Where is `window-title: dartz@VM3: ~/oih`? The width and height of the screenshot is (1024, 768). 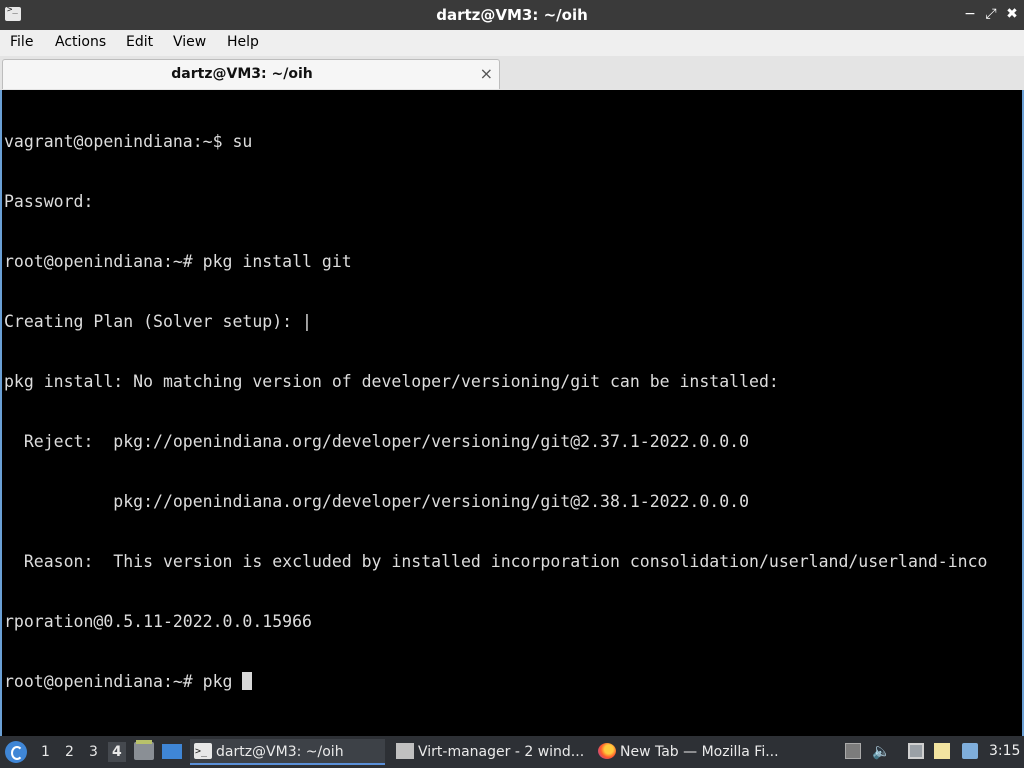 window-title: dartz@VM3: ~/oih is located at coordinates (512, 15).